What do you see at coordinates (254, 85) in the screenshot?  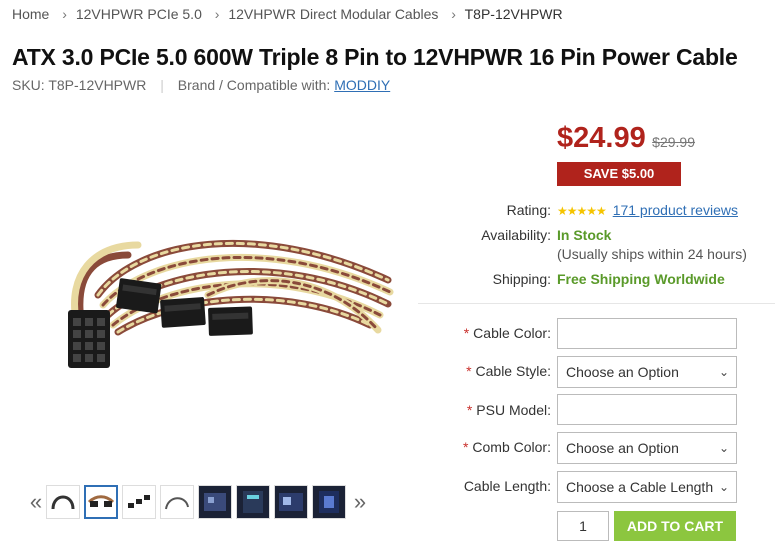 I see `brand-label: Brand / Compatible with:` at bounding box center [254, 85].